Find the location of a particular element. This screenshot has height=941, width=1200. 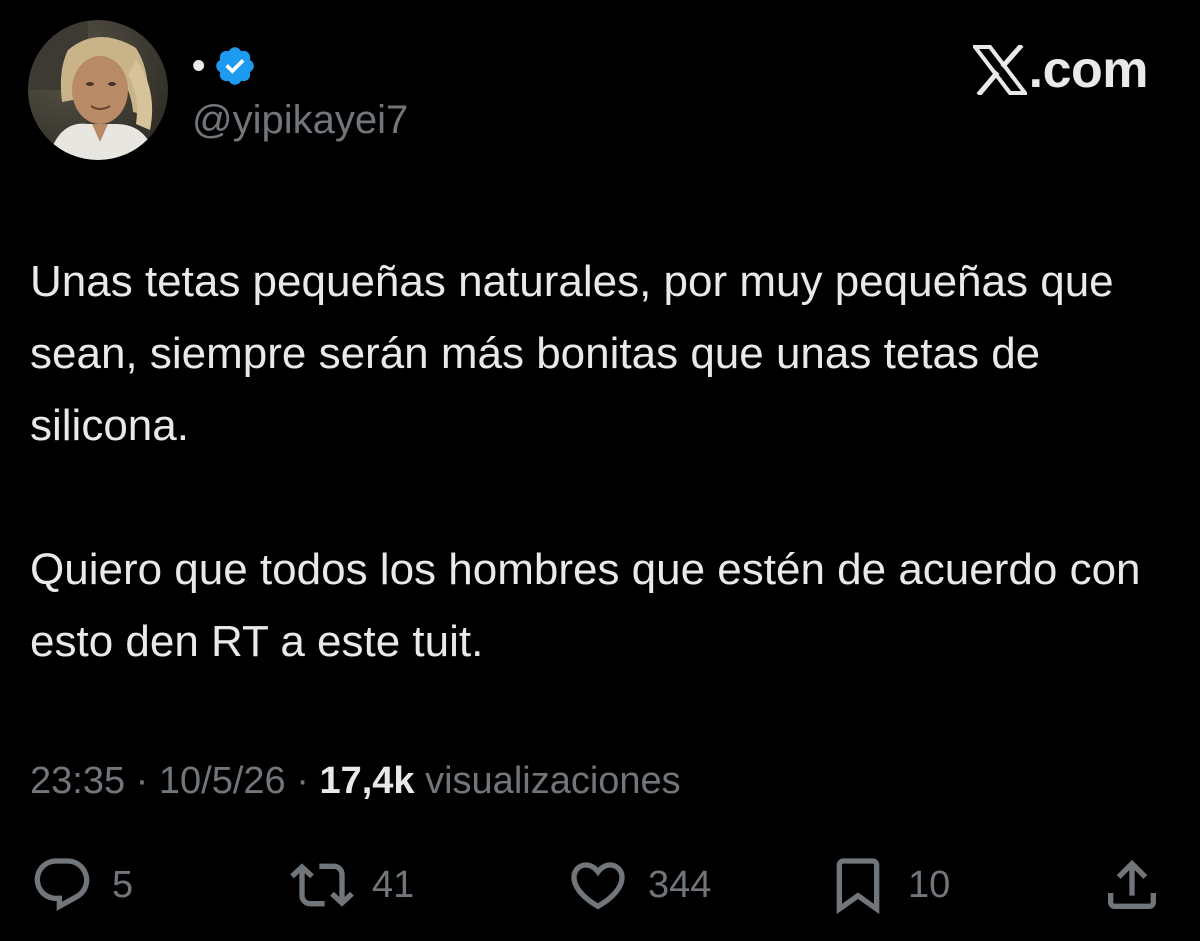

author-name-row: • is located at coordinates (224, 66).